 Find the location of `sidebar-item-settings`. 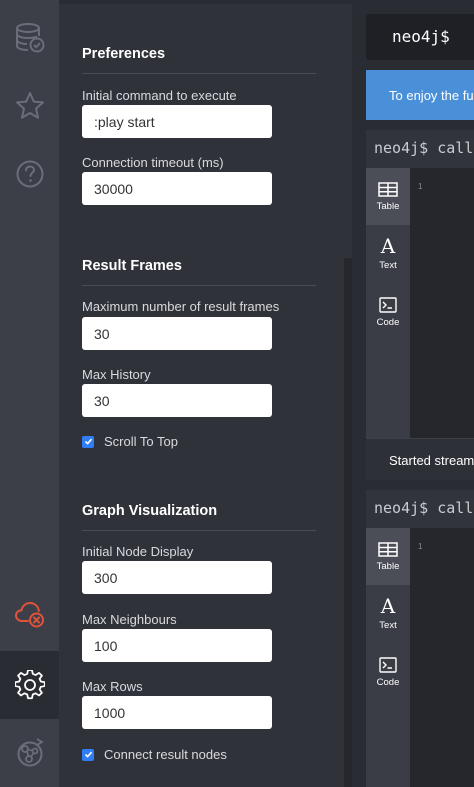

sidebar-item-settings is located at coordinates (29, 685).